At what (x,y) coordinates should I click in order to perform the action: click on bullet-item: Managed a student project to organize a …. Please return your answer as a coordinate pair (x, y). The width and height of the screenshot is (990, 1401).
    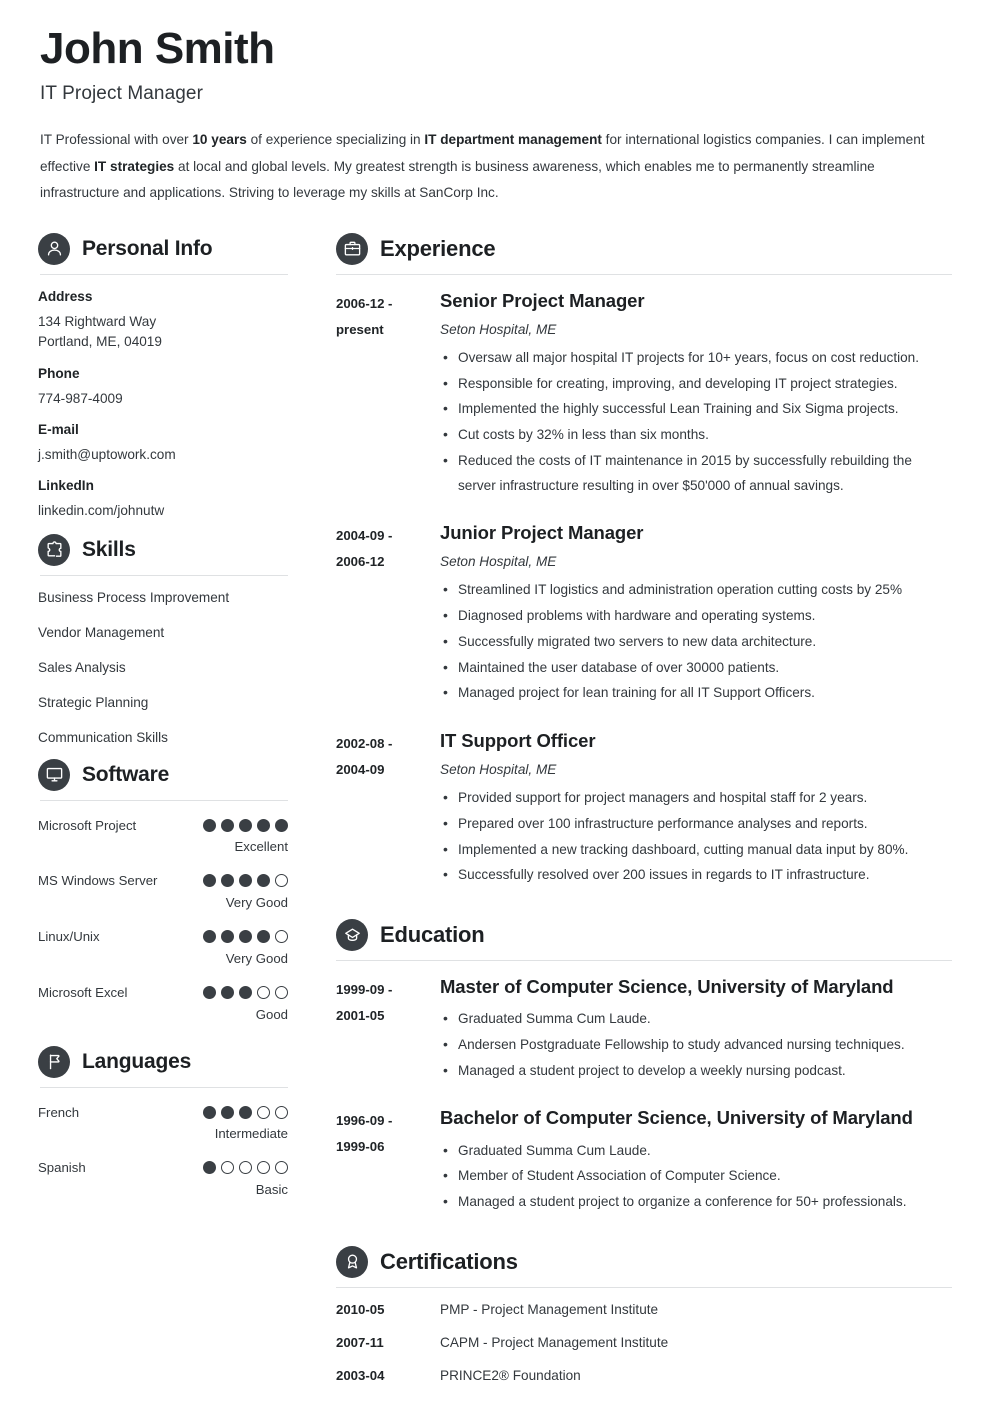
    Looking at the image, I should click on (696, 1202).